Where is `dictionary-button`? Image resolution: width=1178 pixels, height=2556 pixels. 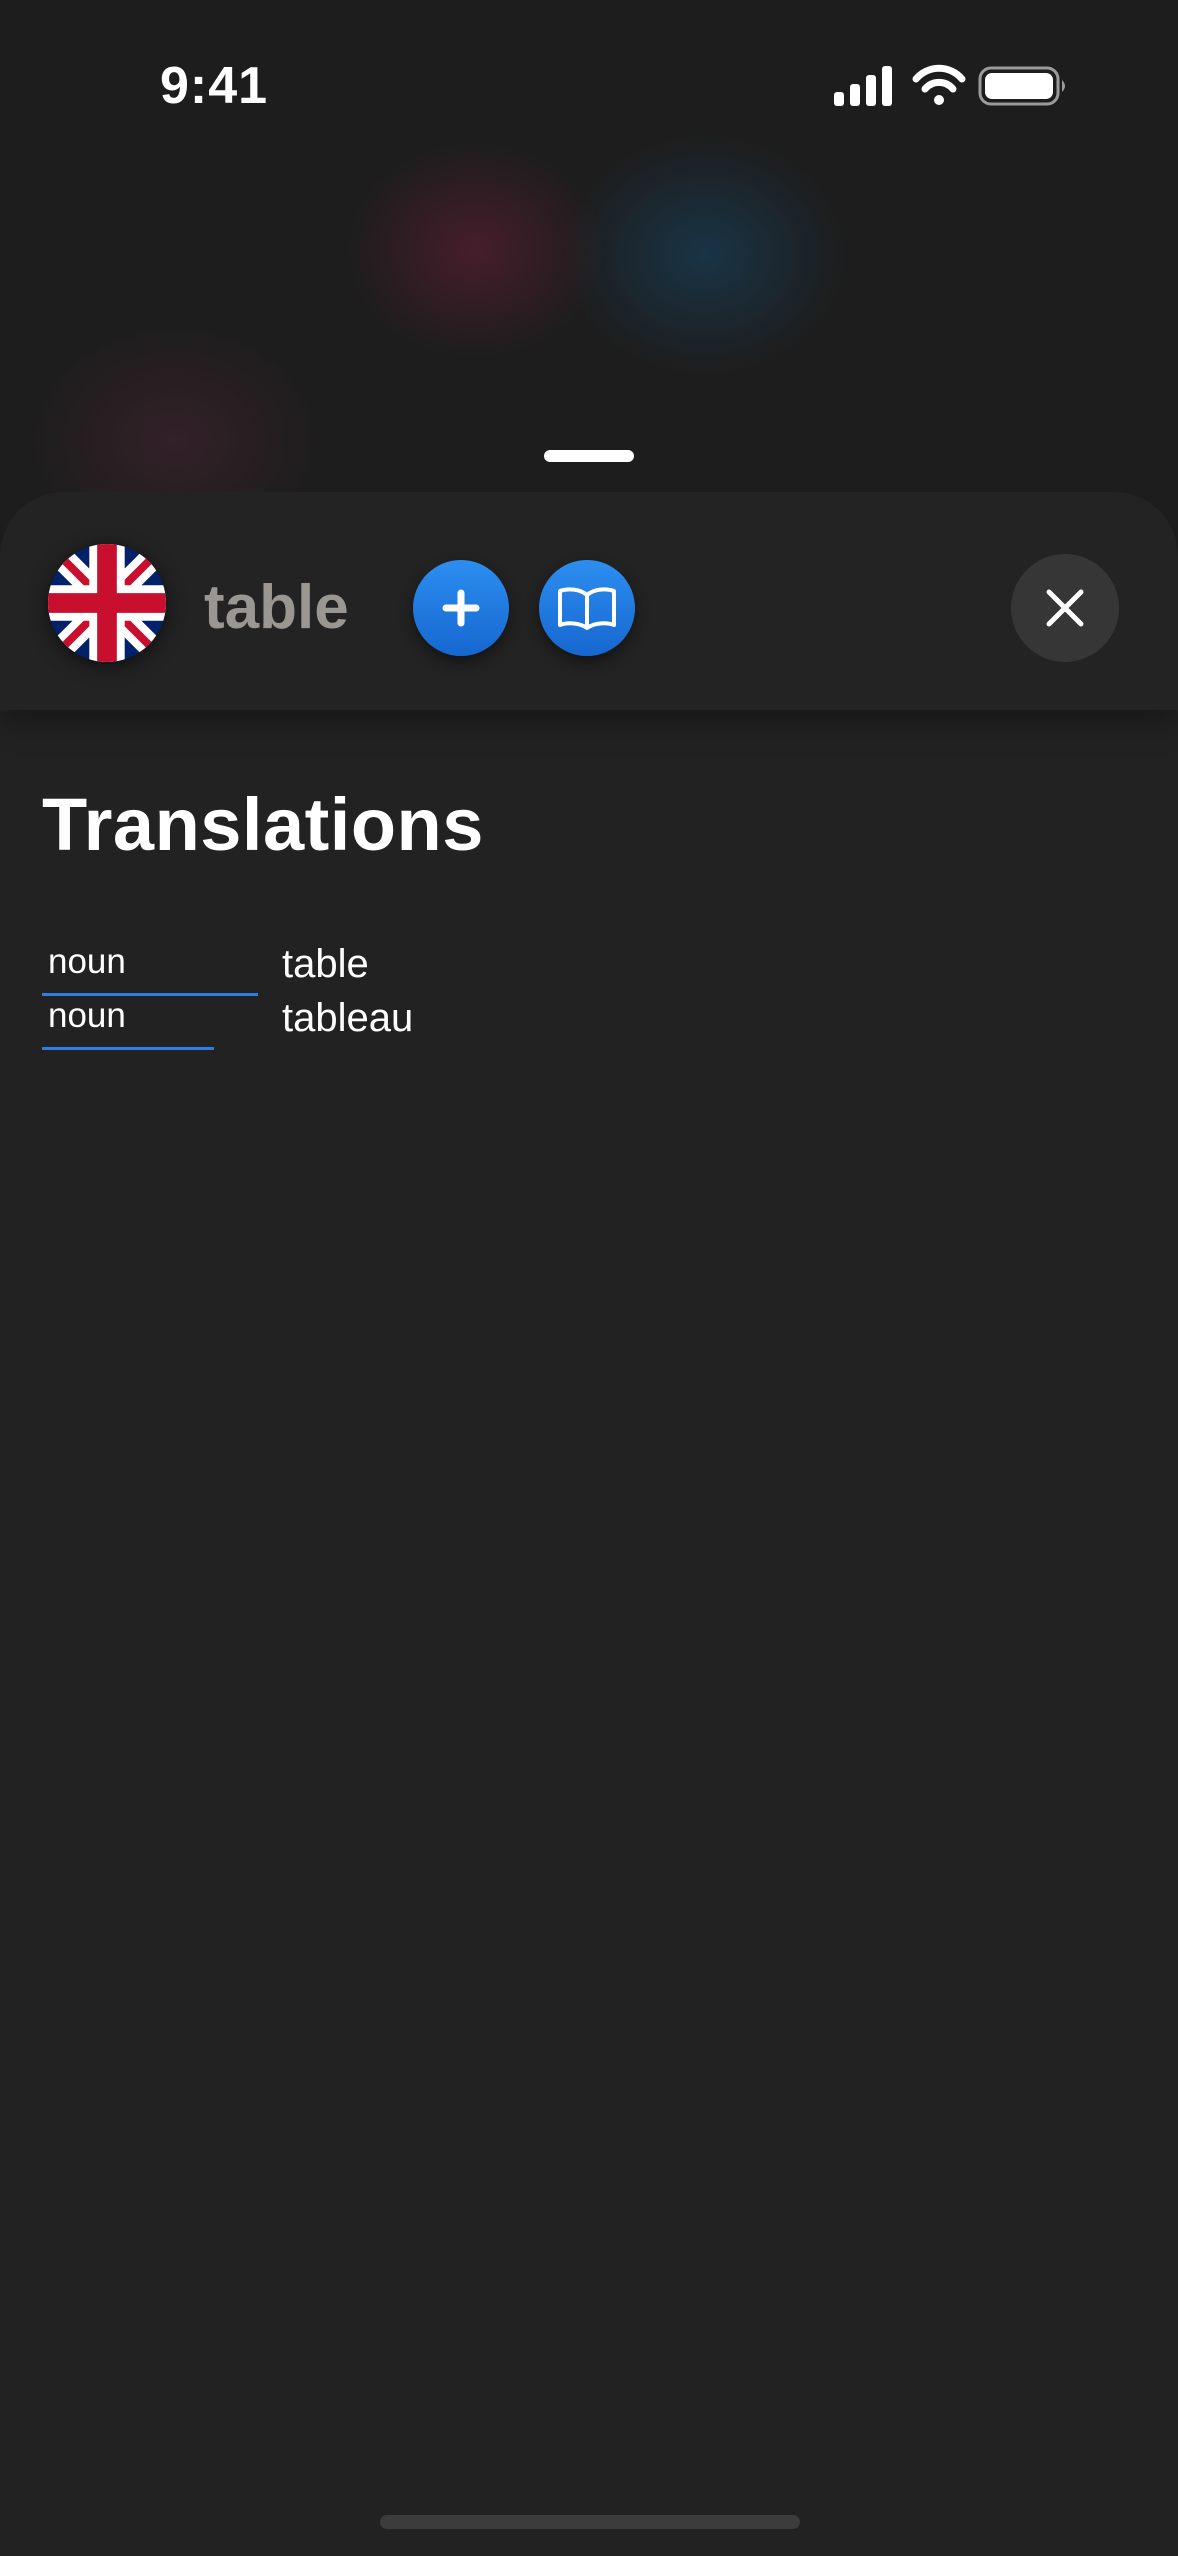
dictionary-button is located at coordinates (587, 608).